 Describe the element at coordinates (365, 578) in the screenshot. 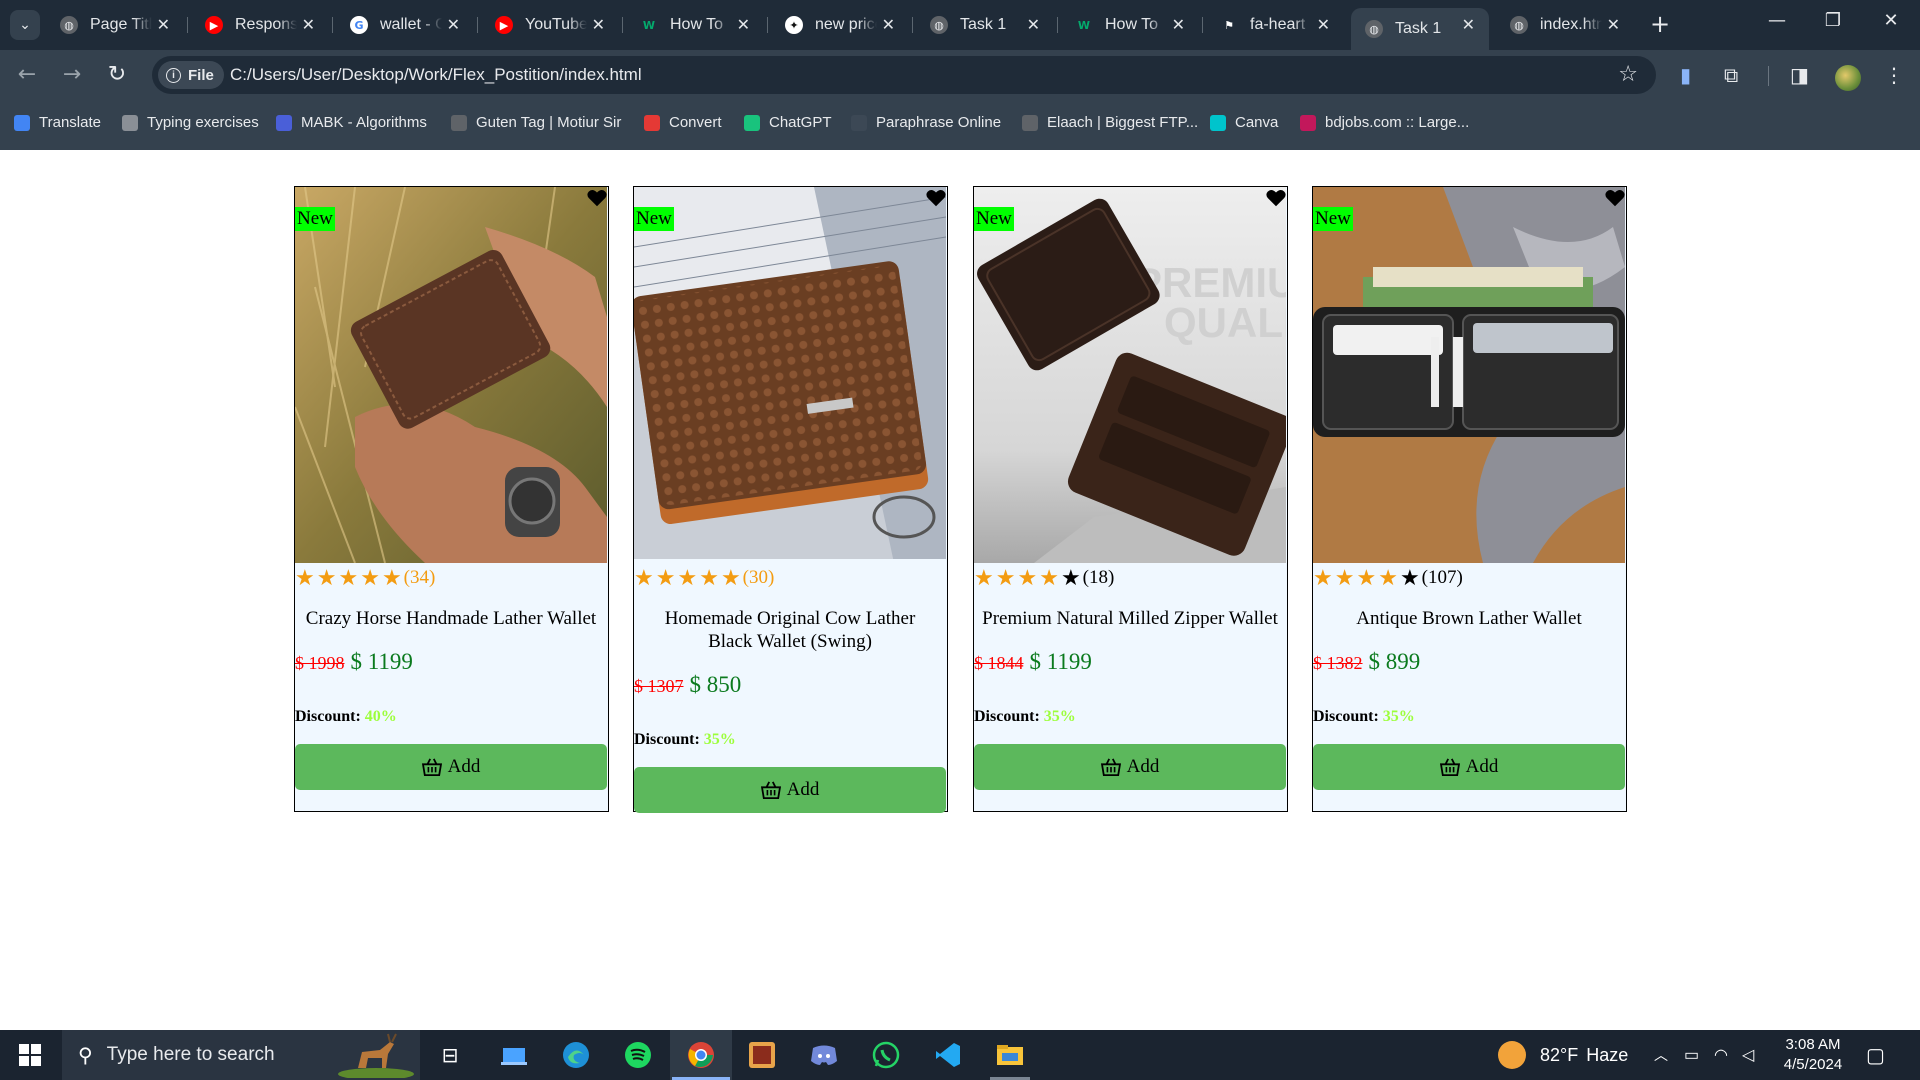

I see `star-rating: ★ ★ ★ ★ ★ (34)` at that location.